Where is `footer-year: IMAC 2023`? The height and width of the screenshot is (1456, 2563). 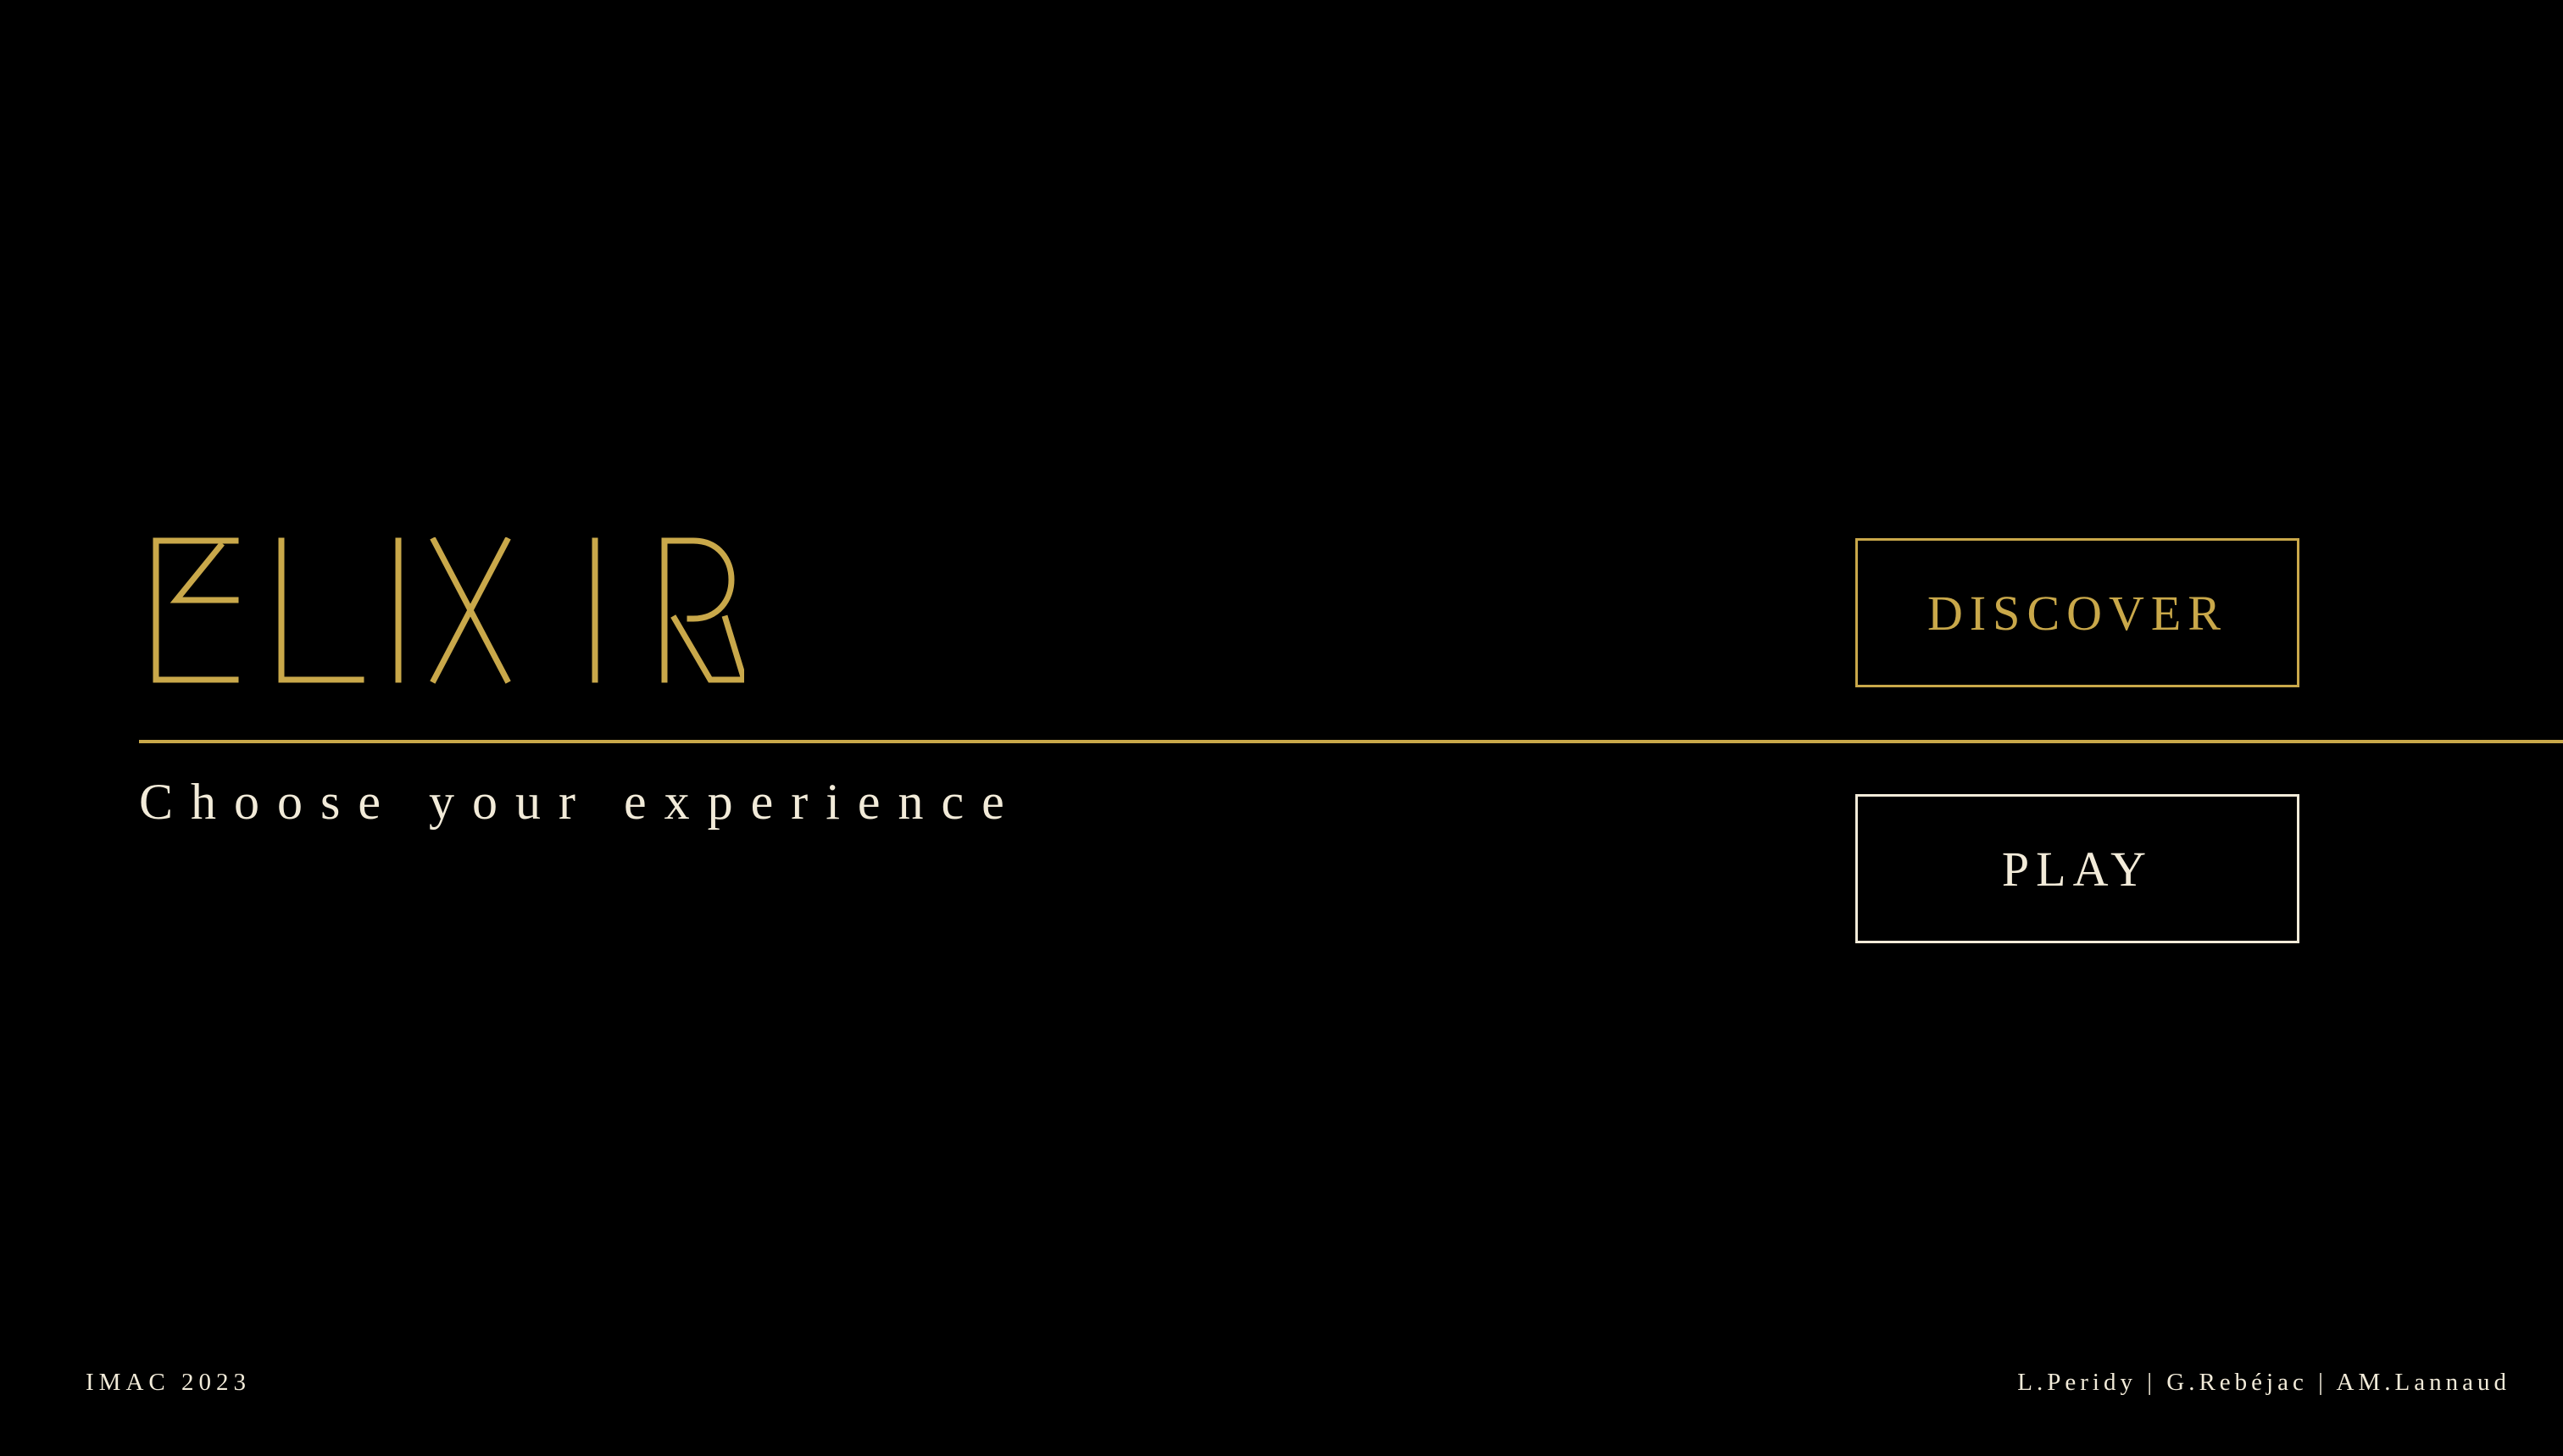
footer-year: IMAC 2023 is located at coordinates (168, 1383).